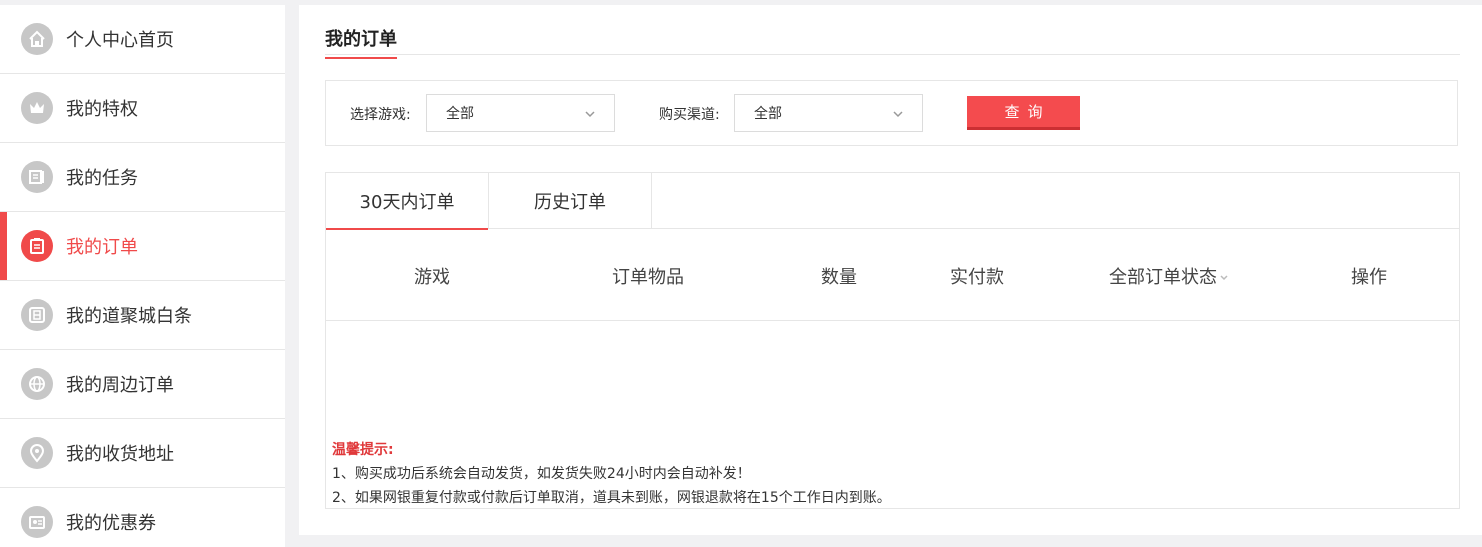  Describe the element at coordinates (1163, 277) in the screenshot. I see `status-filter-label: 全部订单状态` at that location.